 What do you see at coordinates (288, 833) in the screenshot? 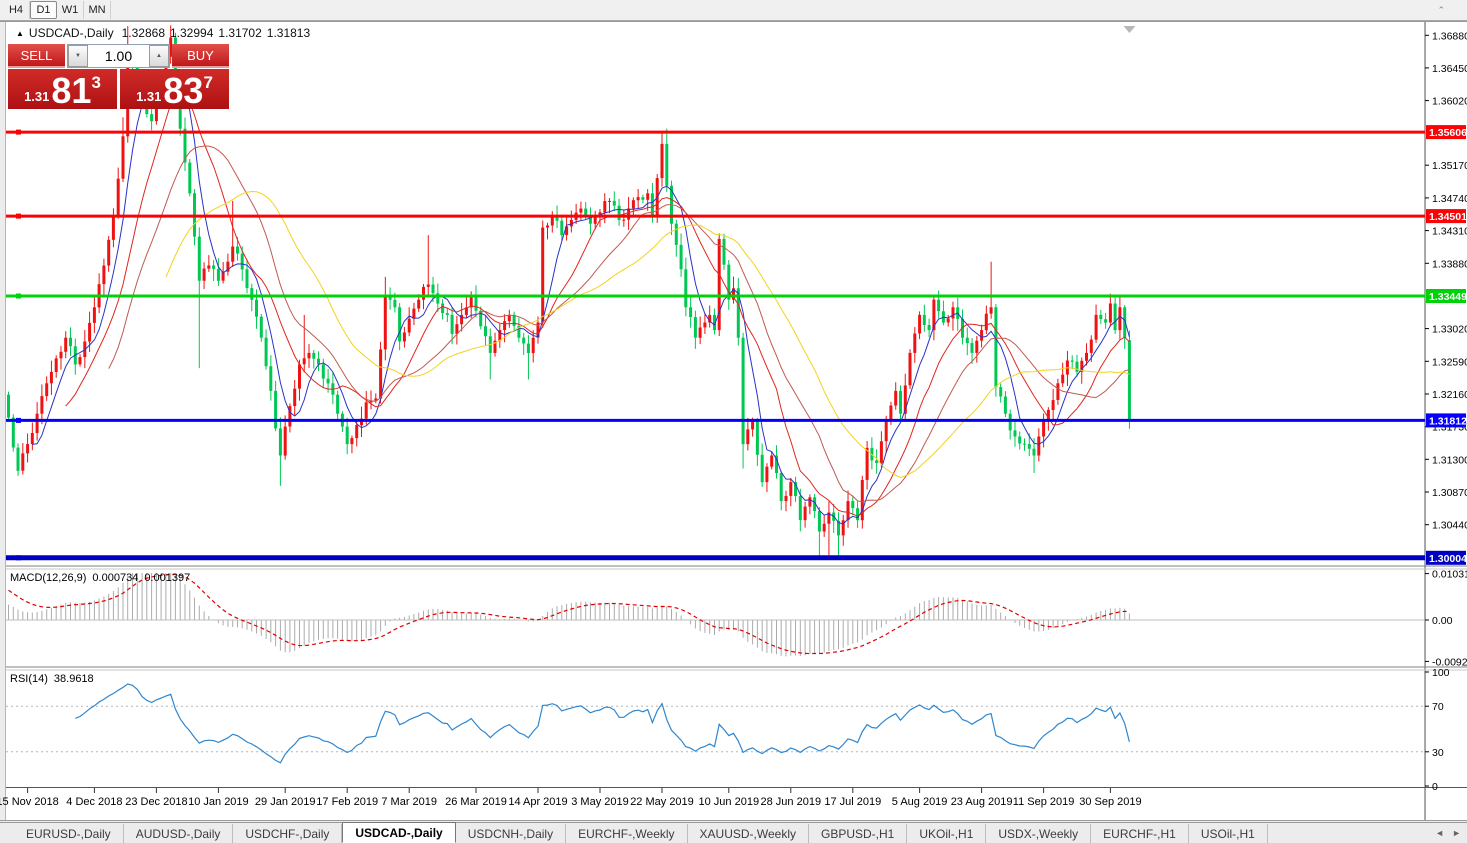
I see `tab-usdchf-daily: USDCHF-,Daily` at bounding box center [288, 833].